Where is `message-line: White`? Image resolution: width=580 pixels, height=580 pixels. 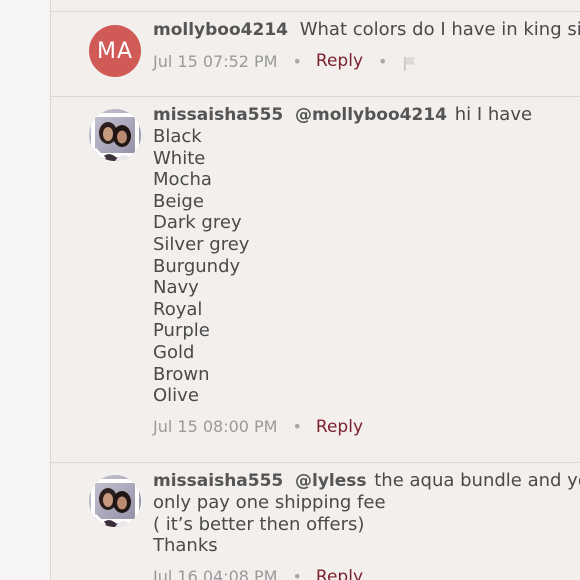
message-line: White is located at coordinates (179, 158).